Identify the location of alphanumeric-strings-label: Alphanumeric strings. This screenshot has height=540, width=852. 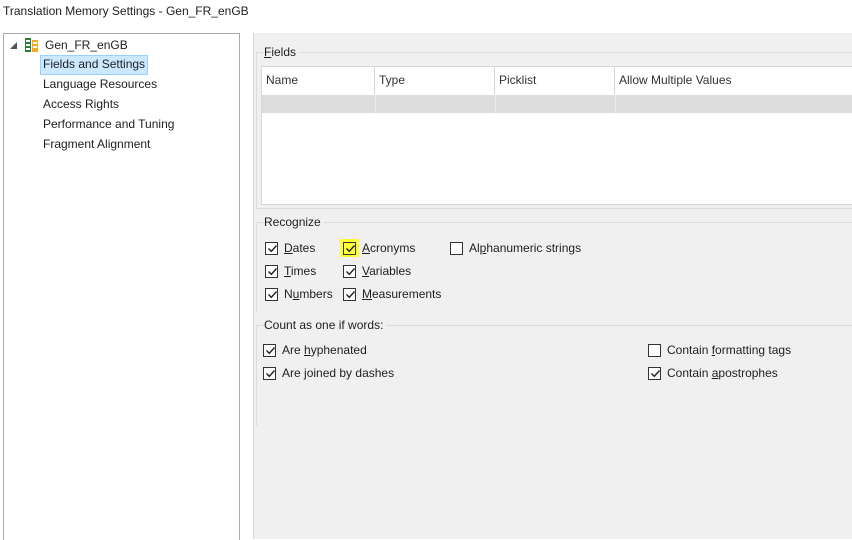
(525, 248).